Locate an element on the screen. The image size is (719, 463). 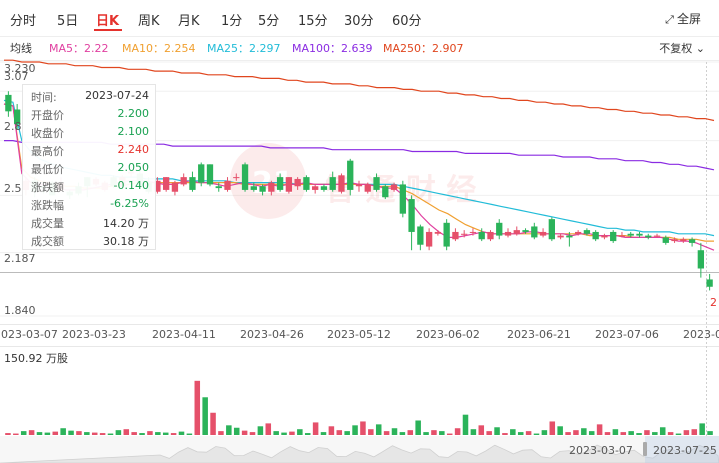
tooltip-key: 成交量 is located at coordinates (47, 223).